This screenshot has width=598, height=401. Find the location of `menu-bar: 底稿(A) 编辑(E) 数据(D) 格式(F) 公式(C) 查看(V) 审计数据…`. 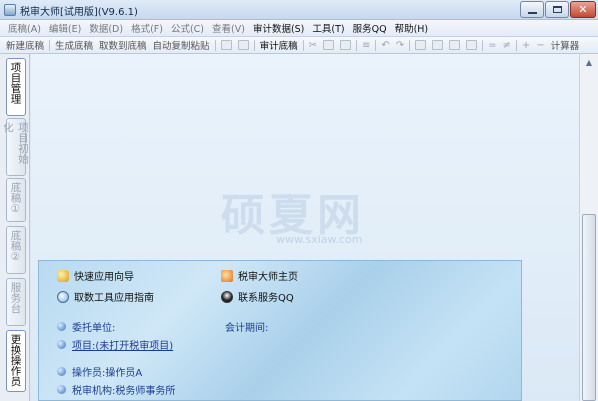

menu-bar: 底稿(A) 编辑(E) 数据(D) 格式(F) 公式(C) 查看(V) 审计数据… is located at coordinates (299, 28).